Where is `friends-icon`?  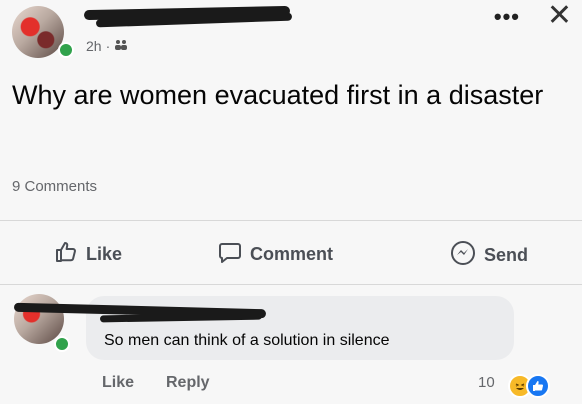
friends-icon is located at coordinates (121, 46).